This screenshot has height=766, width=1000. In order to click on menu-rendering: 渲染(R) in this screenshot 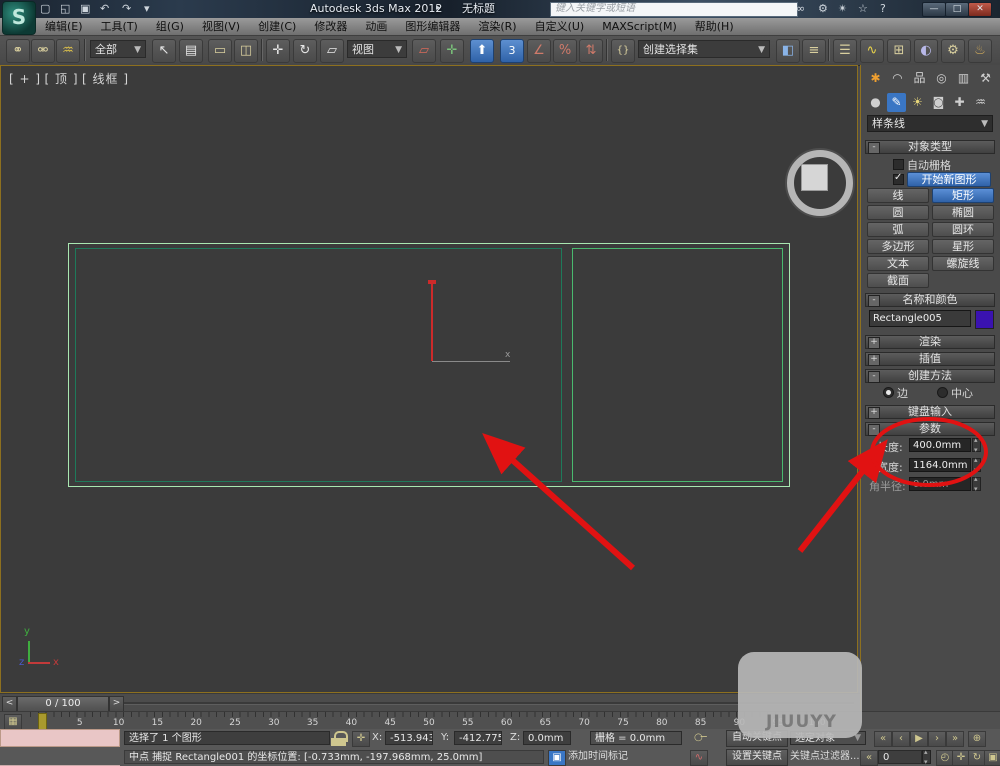, I will do `click(497, 26)`.